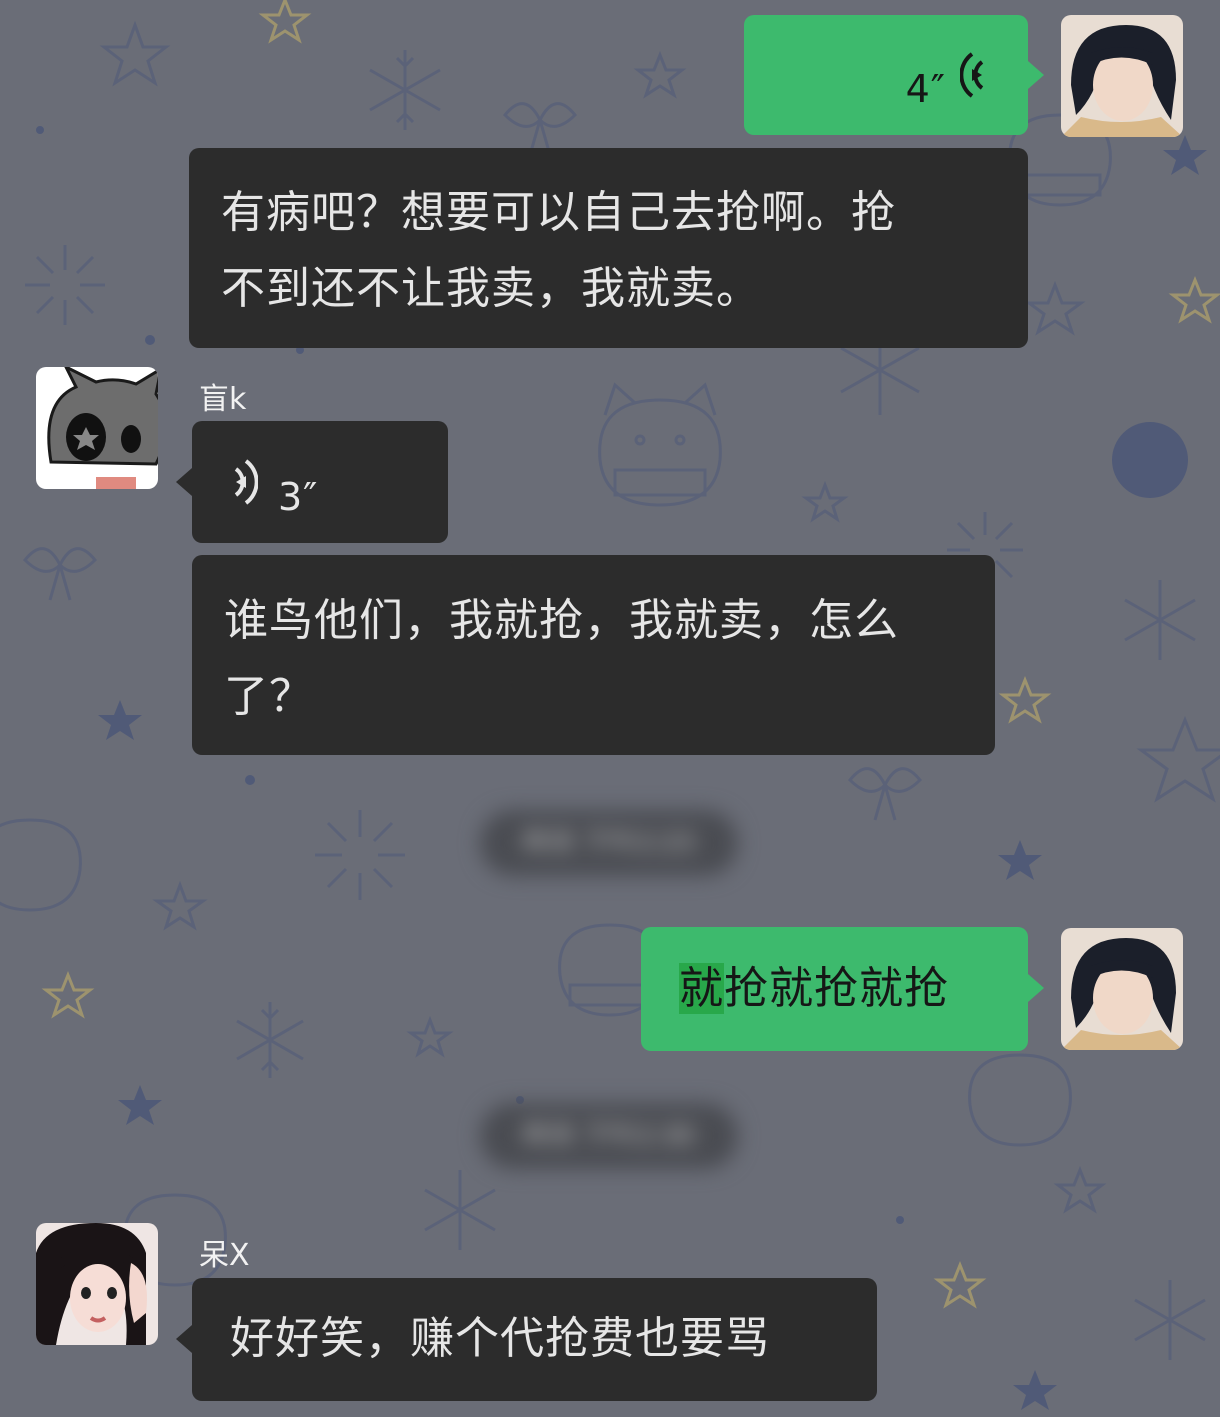 The width and height of the screenshot is (1220, 1417). I want to click on sender-name: 盲k, so click(223, 399).